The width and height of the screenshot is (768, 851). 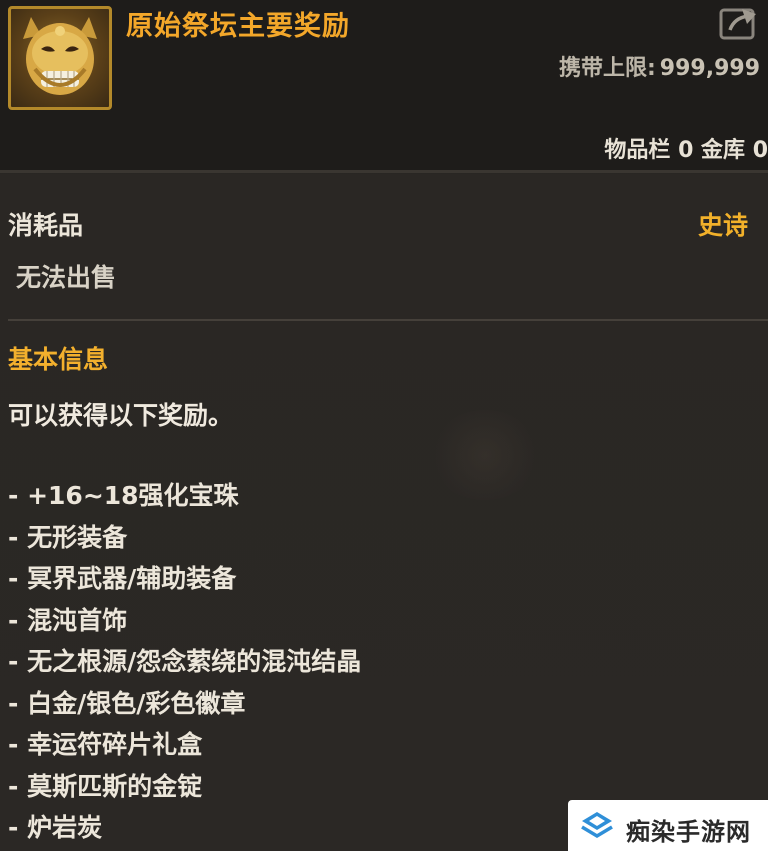 I want to click on header-divider, so click(x=384, y=171).